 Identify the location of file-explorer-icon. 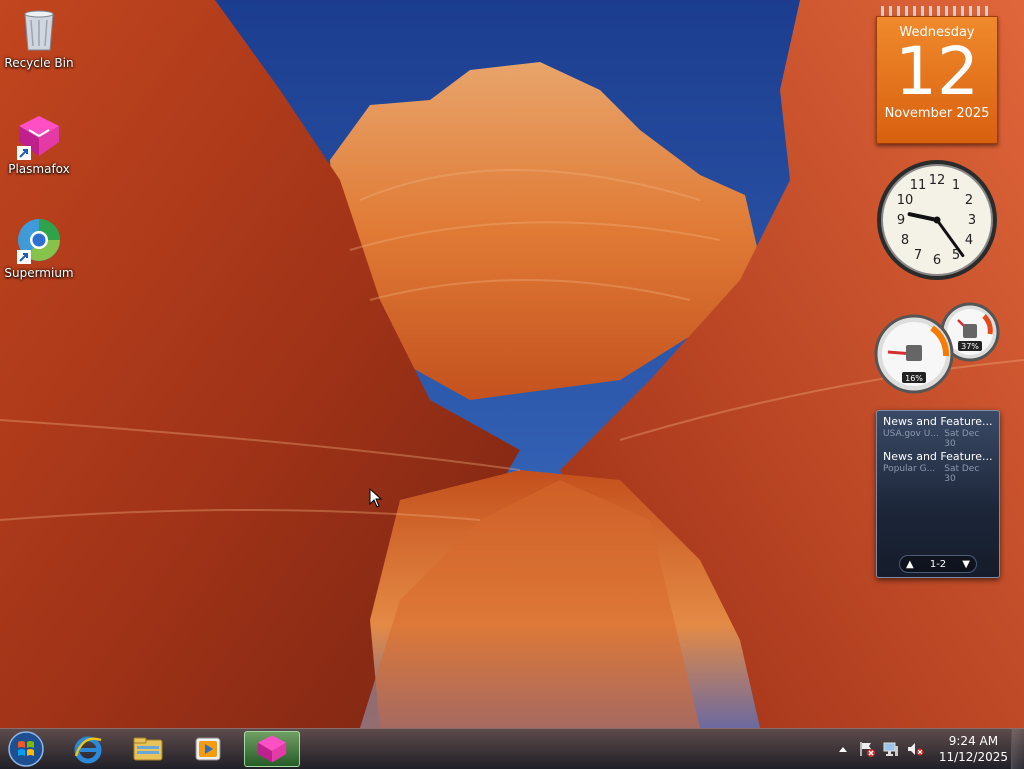
(148, 749).